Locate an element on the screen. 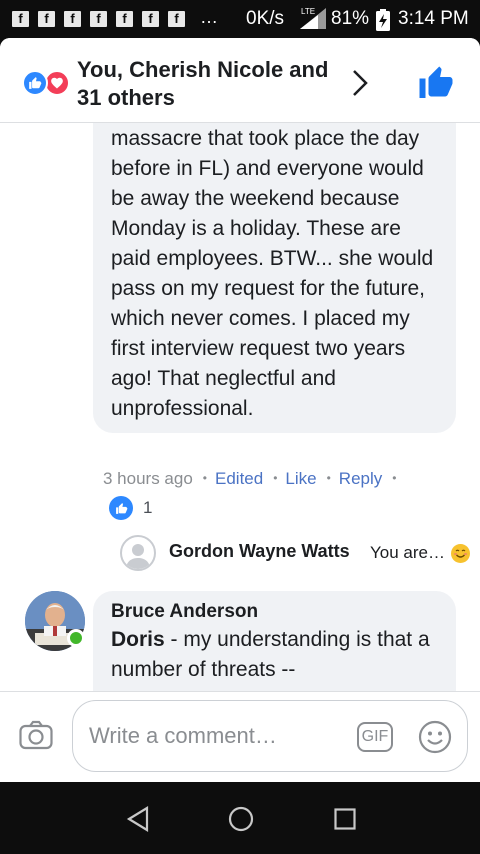  reply-author: Gordon Wayne Watts is located at coordinates (259, 551).